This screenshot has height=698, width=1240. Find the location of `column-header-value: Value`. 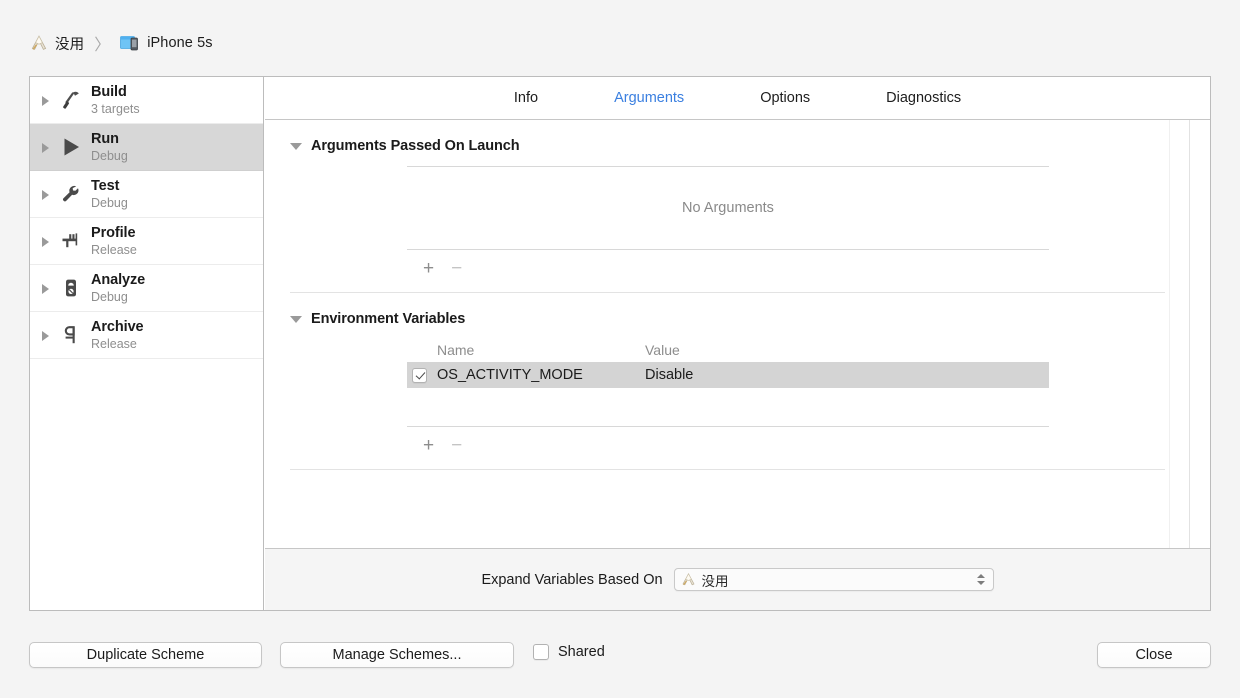

column-header-value: Value is located at coordinates (662, 349).